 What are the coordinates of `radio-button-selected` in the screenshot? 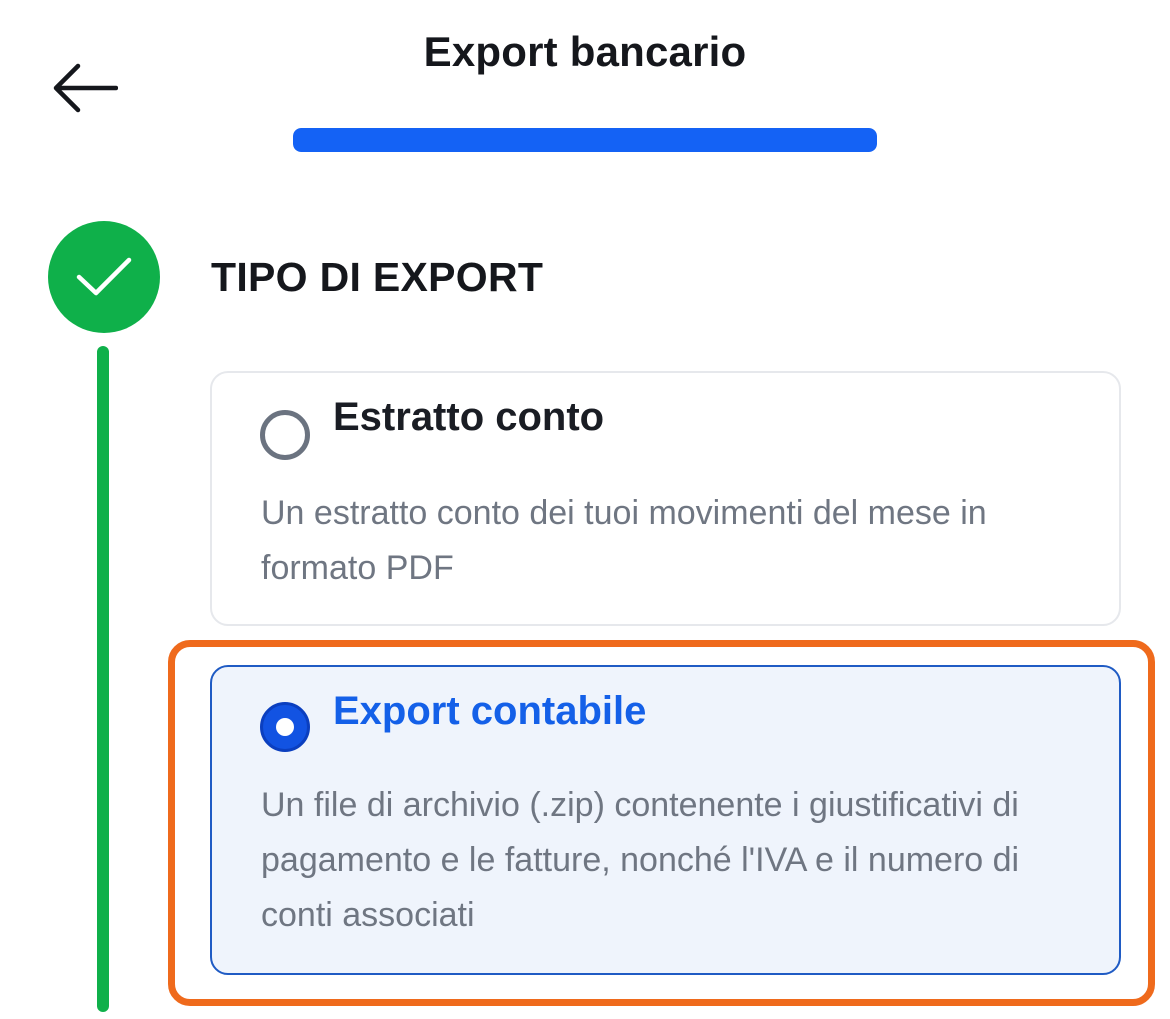 It's located at (285, 727).